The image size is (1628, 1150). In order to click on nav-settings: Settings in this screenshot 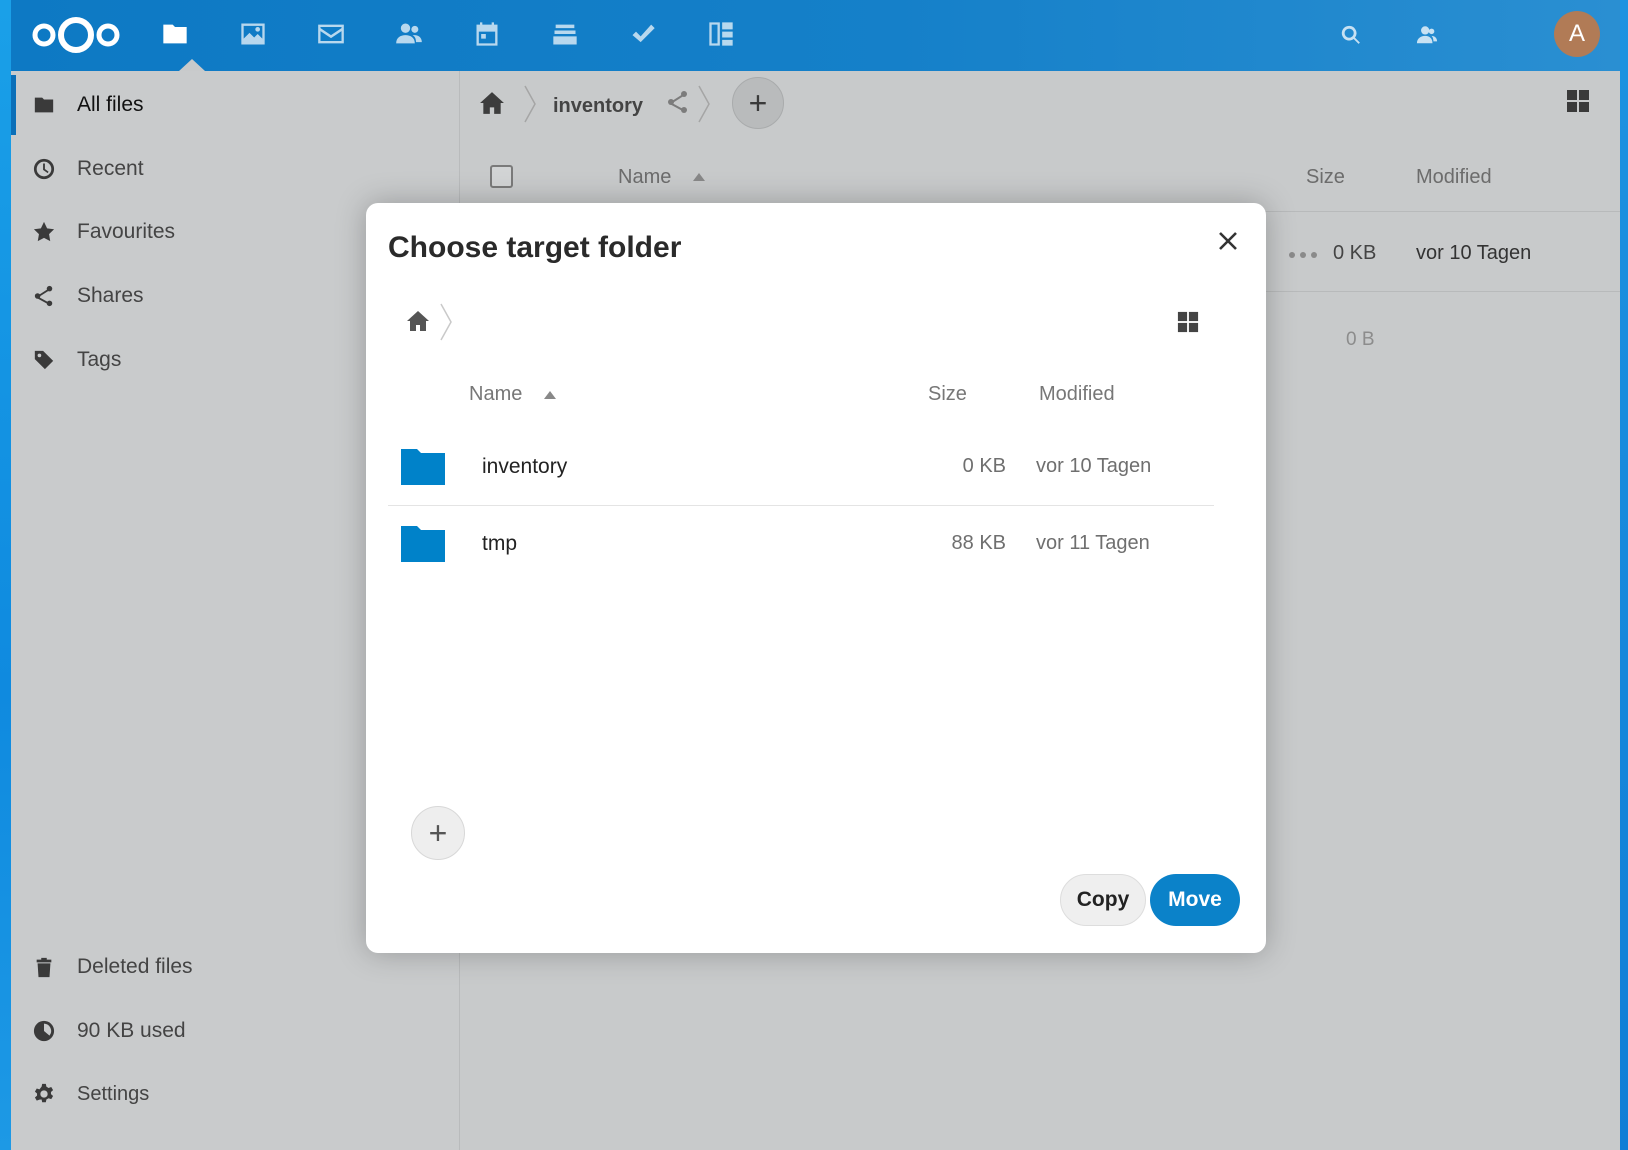, I will do `click(235, 1094)`.